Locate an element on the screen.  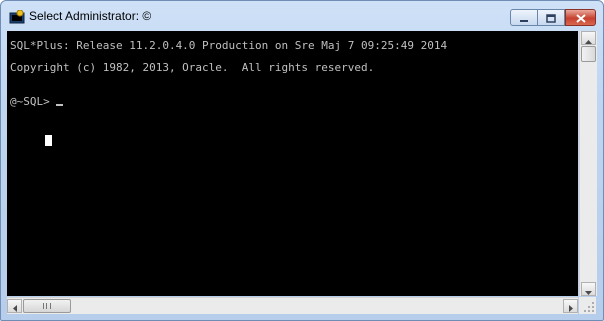
close-icon is located at coordinates (580, 17).